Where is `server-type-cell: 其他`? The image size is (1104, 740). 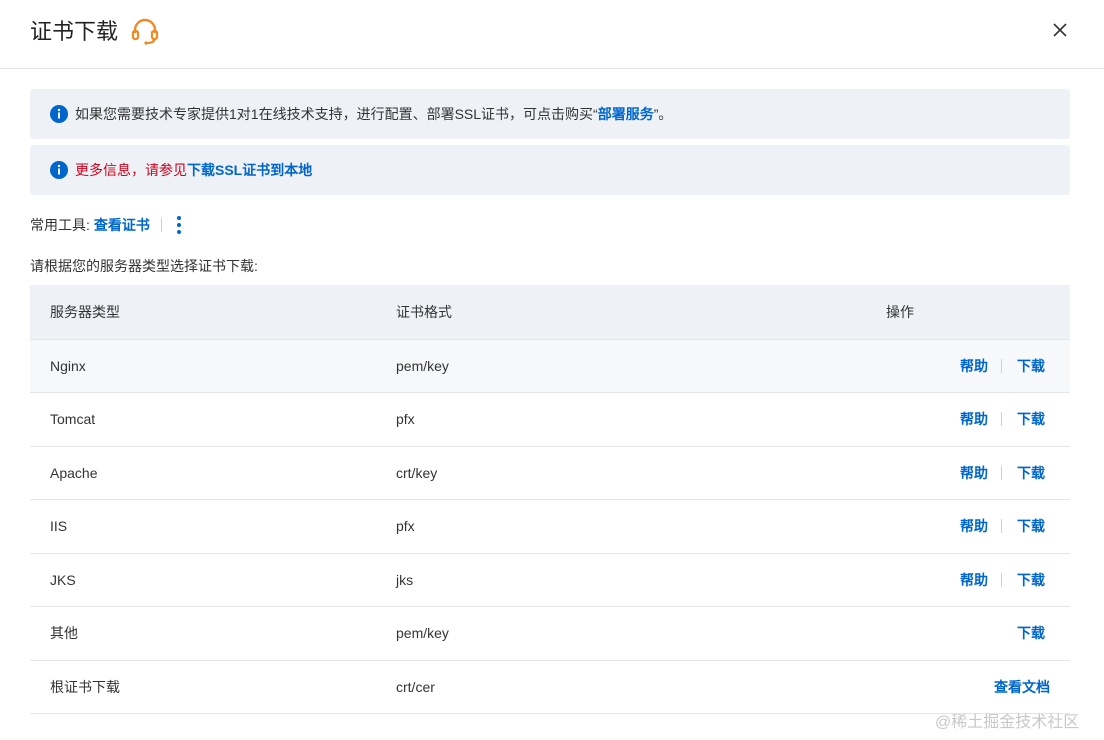 server-type-cell: 其他 is located at coordinates (213, 633).